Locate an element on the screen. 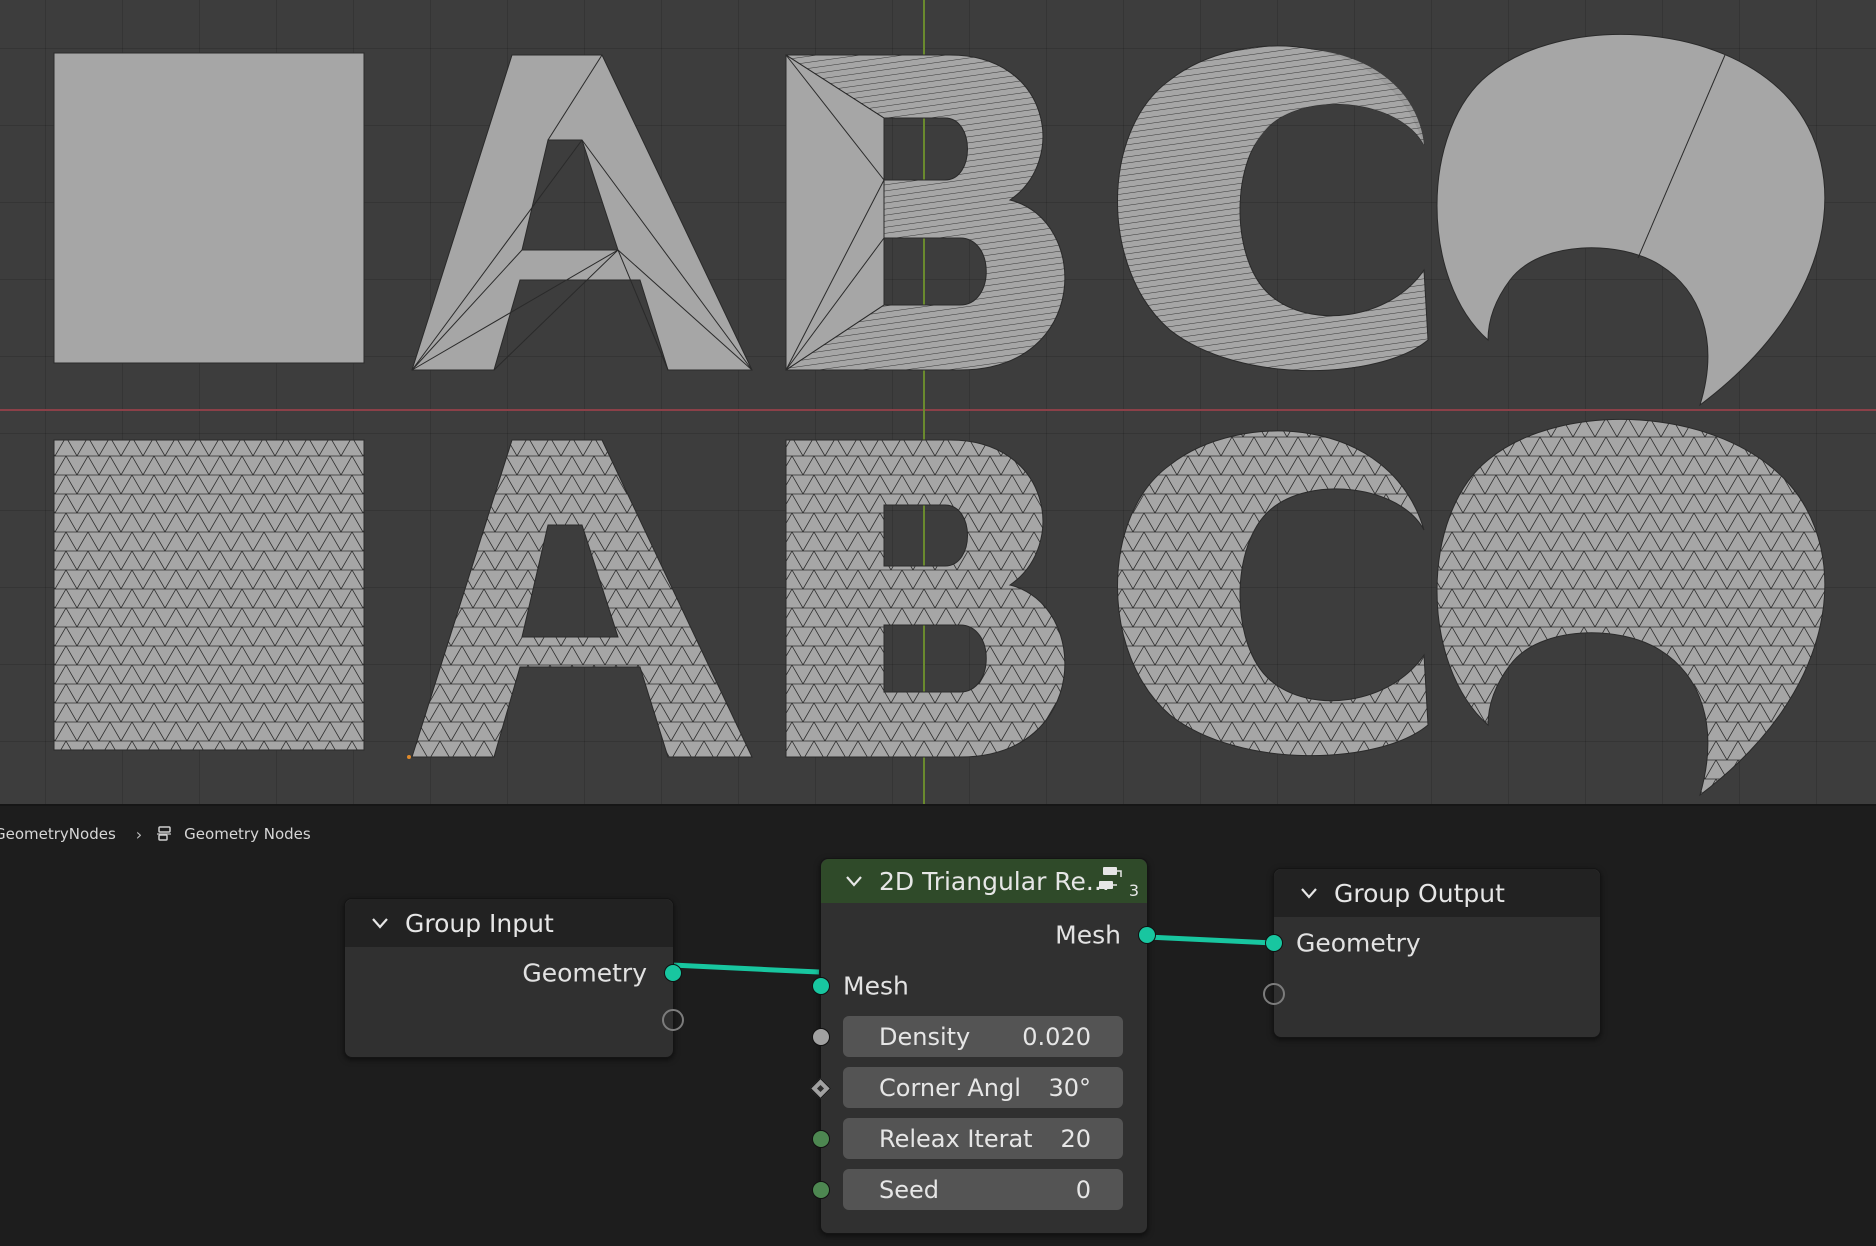 The height and width of the screenshot is (1246, 1876). relax-iterations-label: Releax Iterat is located at coordinates (956, 1138).